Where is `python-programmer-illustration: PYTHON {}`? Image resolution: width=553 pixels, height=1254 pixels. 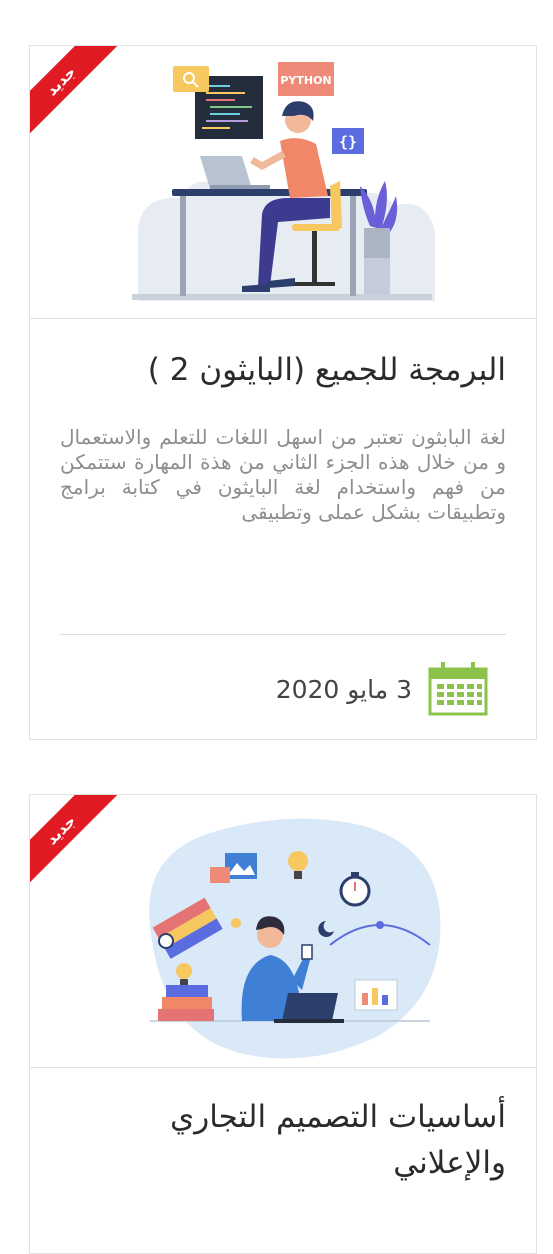
python-programmer-illustration: PYTHON {} is located at coordinates (283, 181).